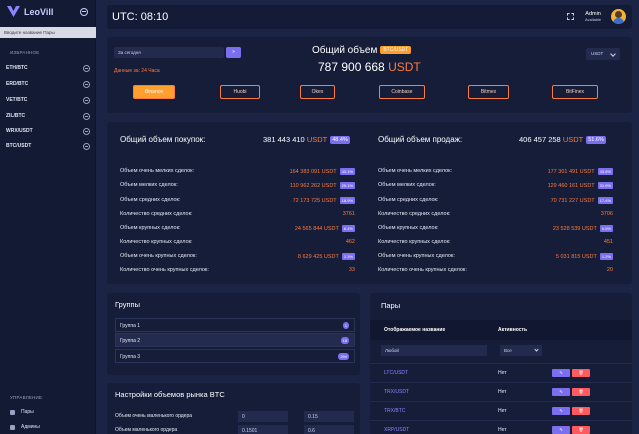  What do you see at coordinates (415, 171) in the screenshot?
I see `volume-row-label: Объем очень мелких сделок:` at bounding box center [415, 171].